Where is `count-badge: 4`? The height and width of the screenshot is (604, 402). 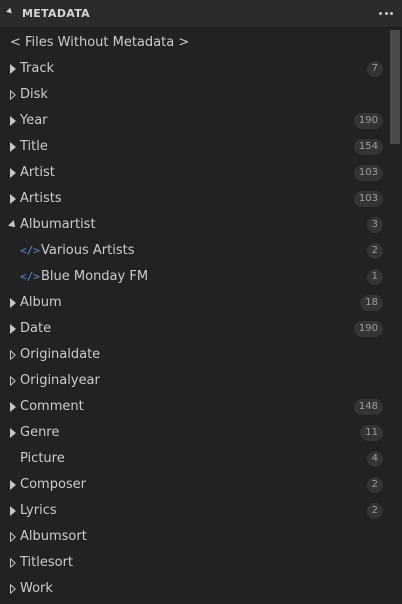
count-badge: 4 is located at coordinates (374, 459).